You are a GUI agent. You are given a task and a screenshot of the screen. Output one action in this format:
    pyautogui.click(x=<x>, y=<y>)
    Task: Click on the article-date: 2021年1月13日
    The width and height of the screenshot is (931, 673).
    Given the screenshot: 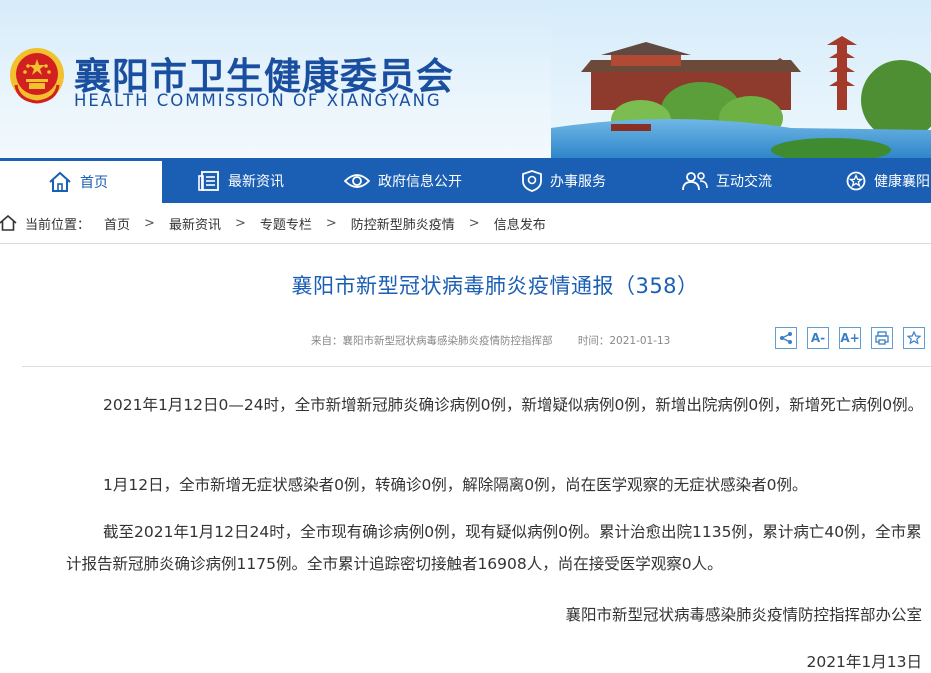 What is the action you would take?
    pyautogui.click(x=864, y=662)
    